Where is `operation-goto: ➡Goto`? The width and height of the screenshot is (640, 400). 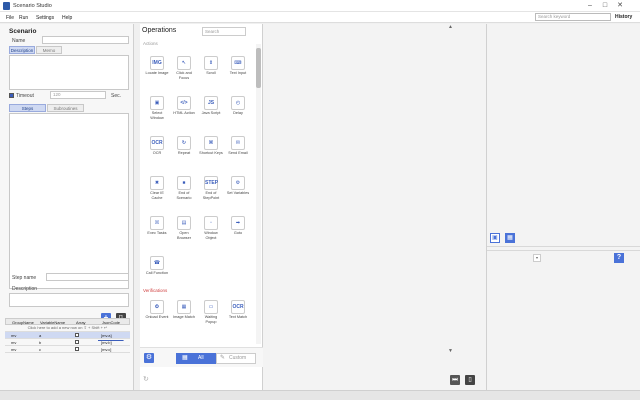
operation-goto: ➡Goto is located at coordinates (238, 226).